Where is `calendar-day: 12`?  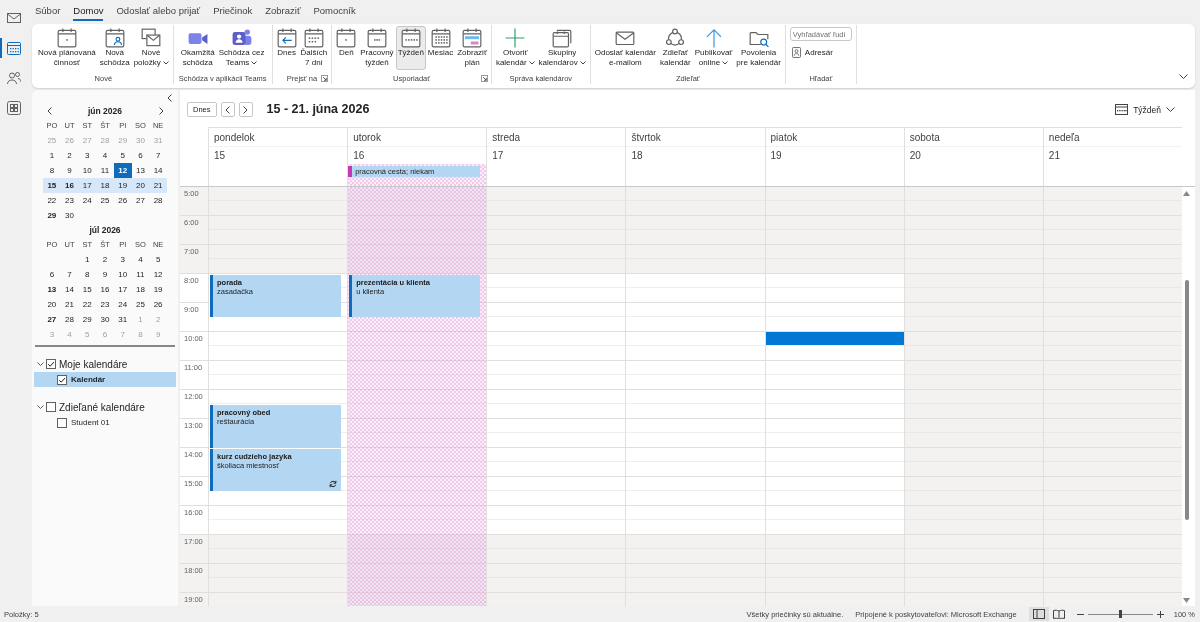
calendar-day: 12 is located at coordinates (122, 170).